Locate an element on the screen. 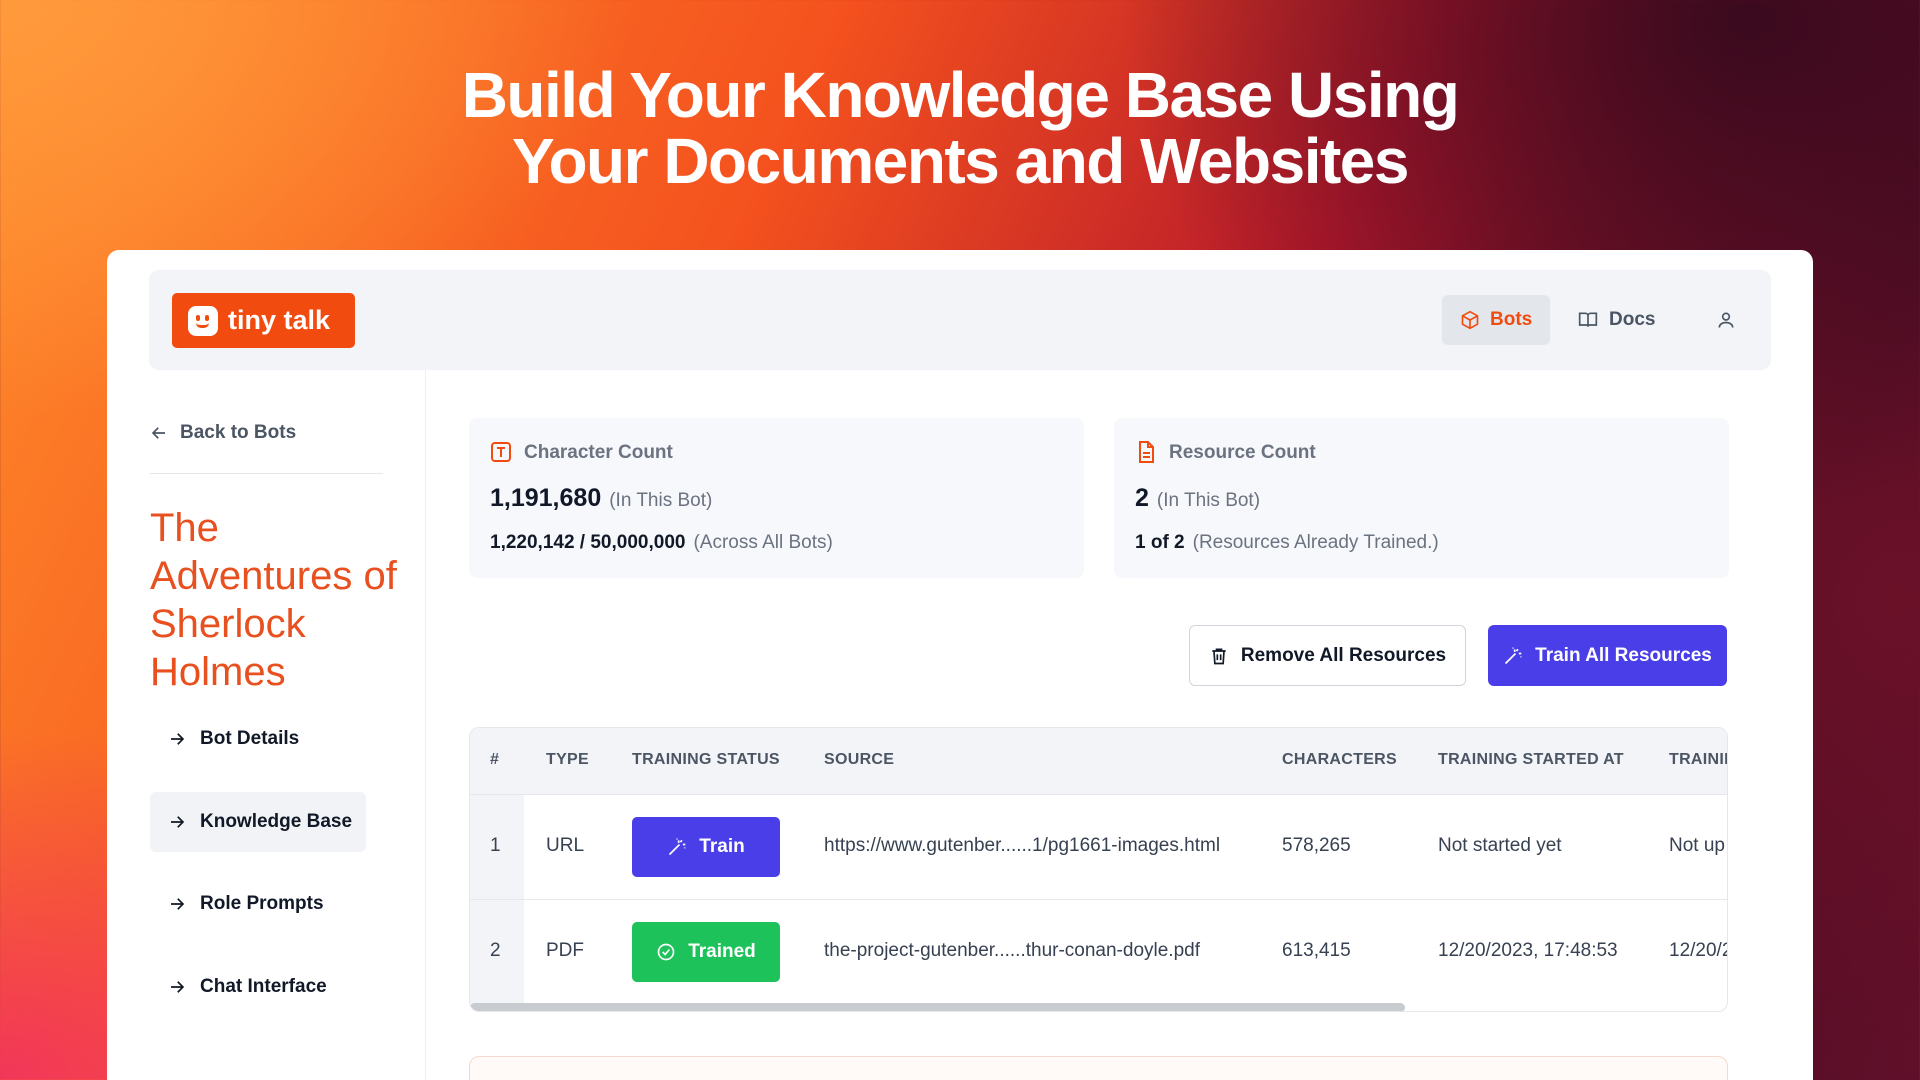 Image resolution: width=1920 pixels, height=1080 pixels. train-all-label: Train All Resources is located at coordinates (1623, 655).